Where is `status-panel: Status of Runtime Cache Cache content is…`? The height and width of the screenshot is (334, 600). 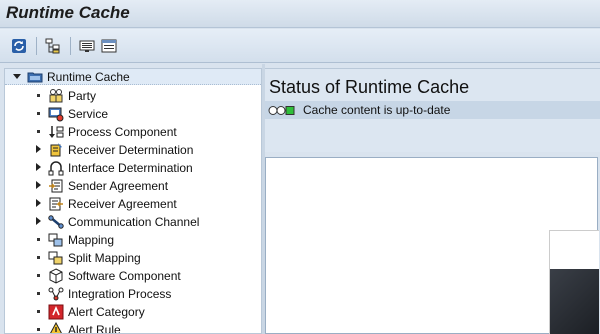
status-panel: Status of Runtime Cache Cache content is… is located at coordinates (432, 110).